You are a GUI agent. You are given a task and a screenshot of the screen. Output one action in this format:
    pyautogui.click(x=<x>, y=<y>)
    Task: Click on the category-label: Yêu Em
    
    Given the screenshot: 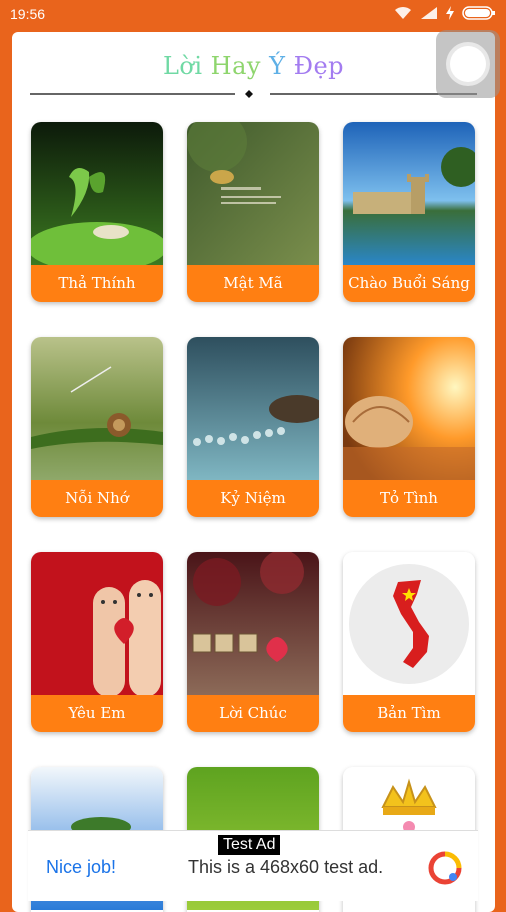 What is the action you would take?
    pyautogui.click(x=97, y=713)
    